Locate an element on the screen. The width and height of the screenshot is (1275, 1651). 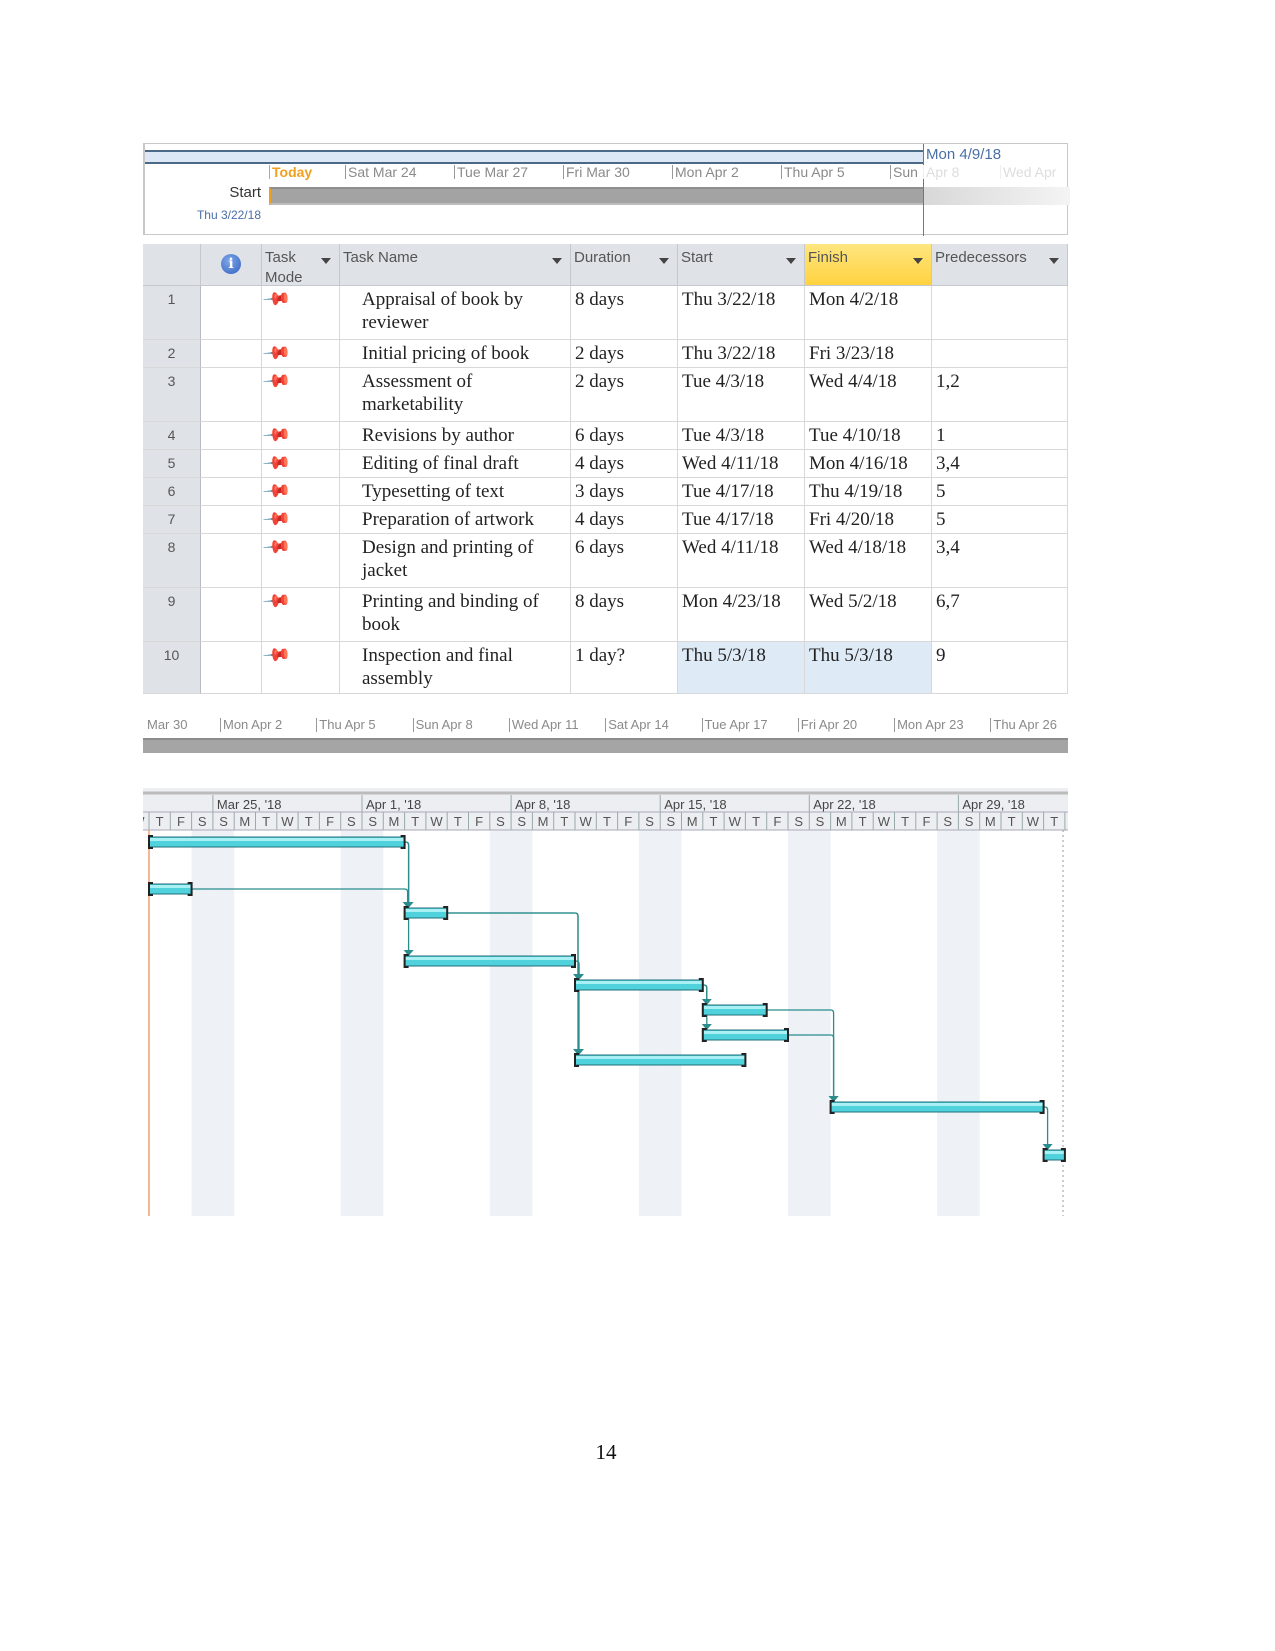
cell-name: Design and printing of jacket is located at coordinates (455, 561).